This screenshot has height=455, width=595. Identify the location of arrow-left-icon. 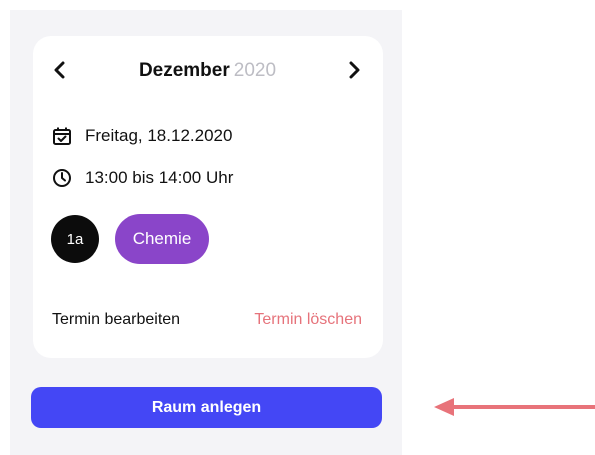
(514, 407).